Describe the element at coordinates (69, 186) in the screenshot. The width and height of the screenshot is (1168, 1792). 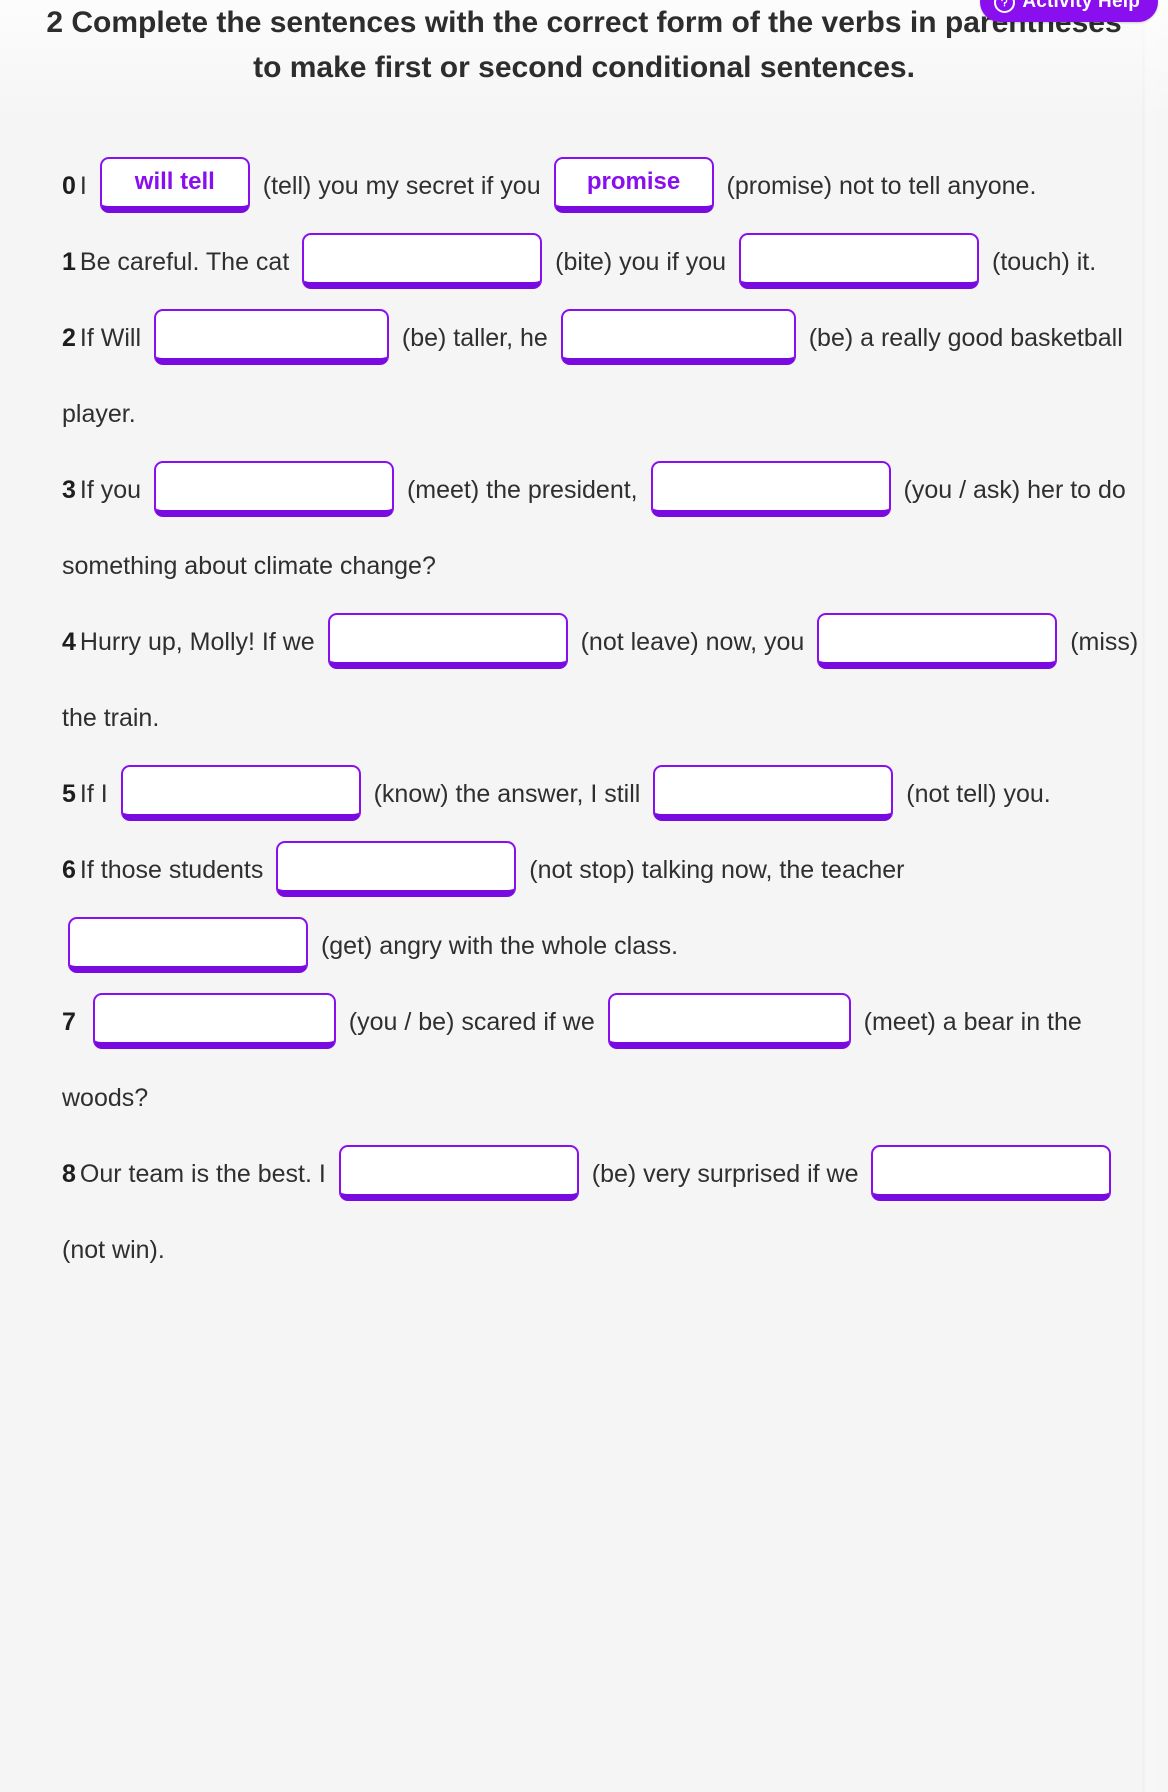
I see `exercise-item-number: 0` at that location.